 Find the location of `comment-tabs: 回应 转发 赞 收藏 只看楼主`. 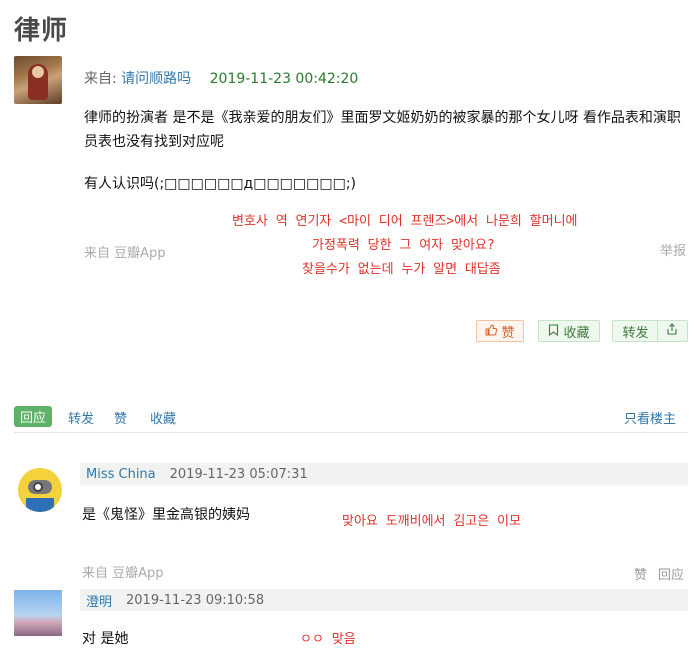

comment-tabs: 回应 转发 赞 收藏 只看楼主 is located at coordinates (351, 419).